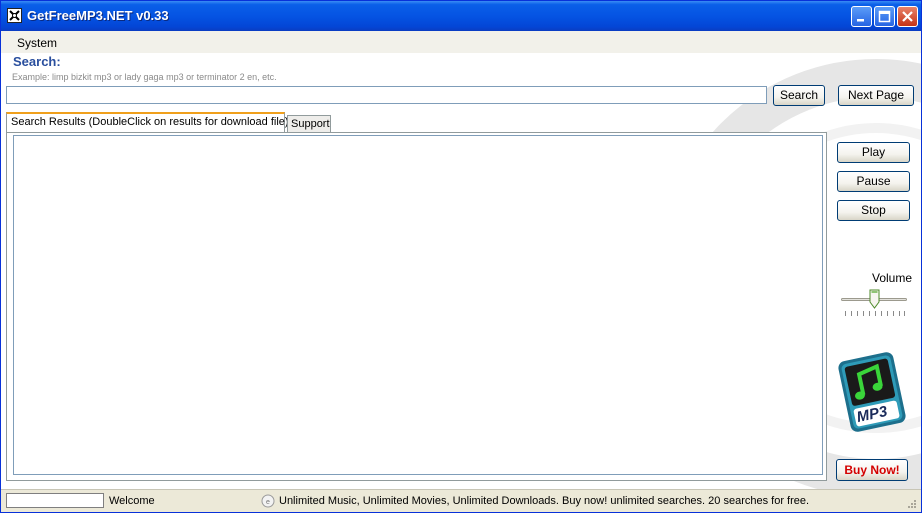  I want to click on search-button: Search, so click(799, 95).